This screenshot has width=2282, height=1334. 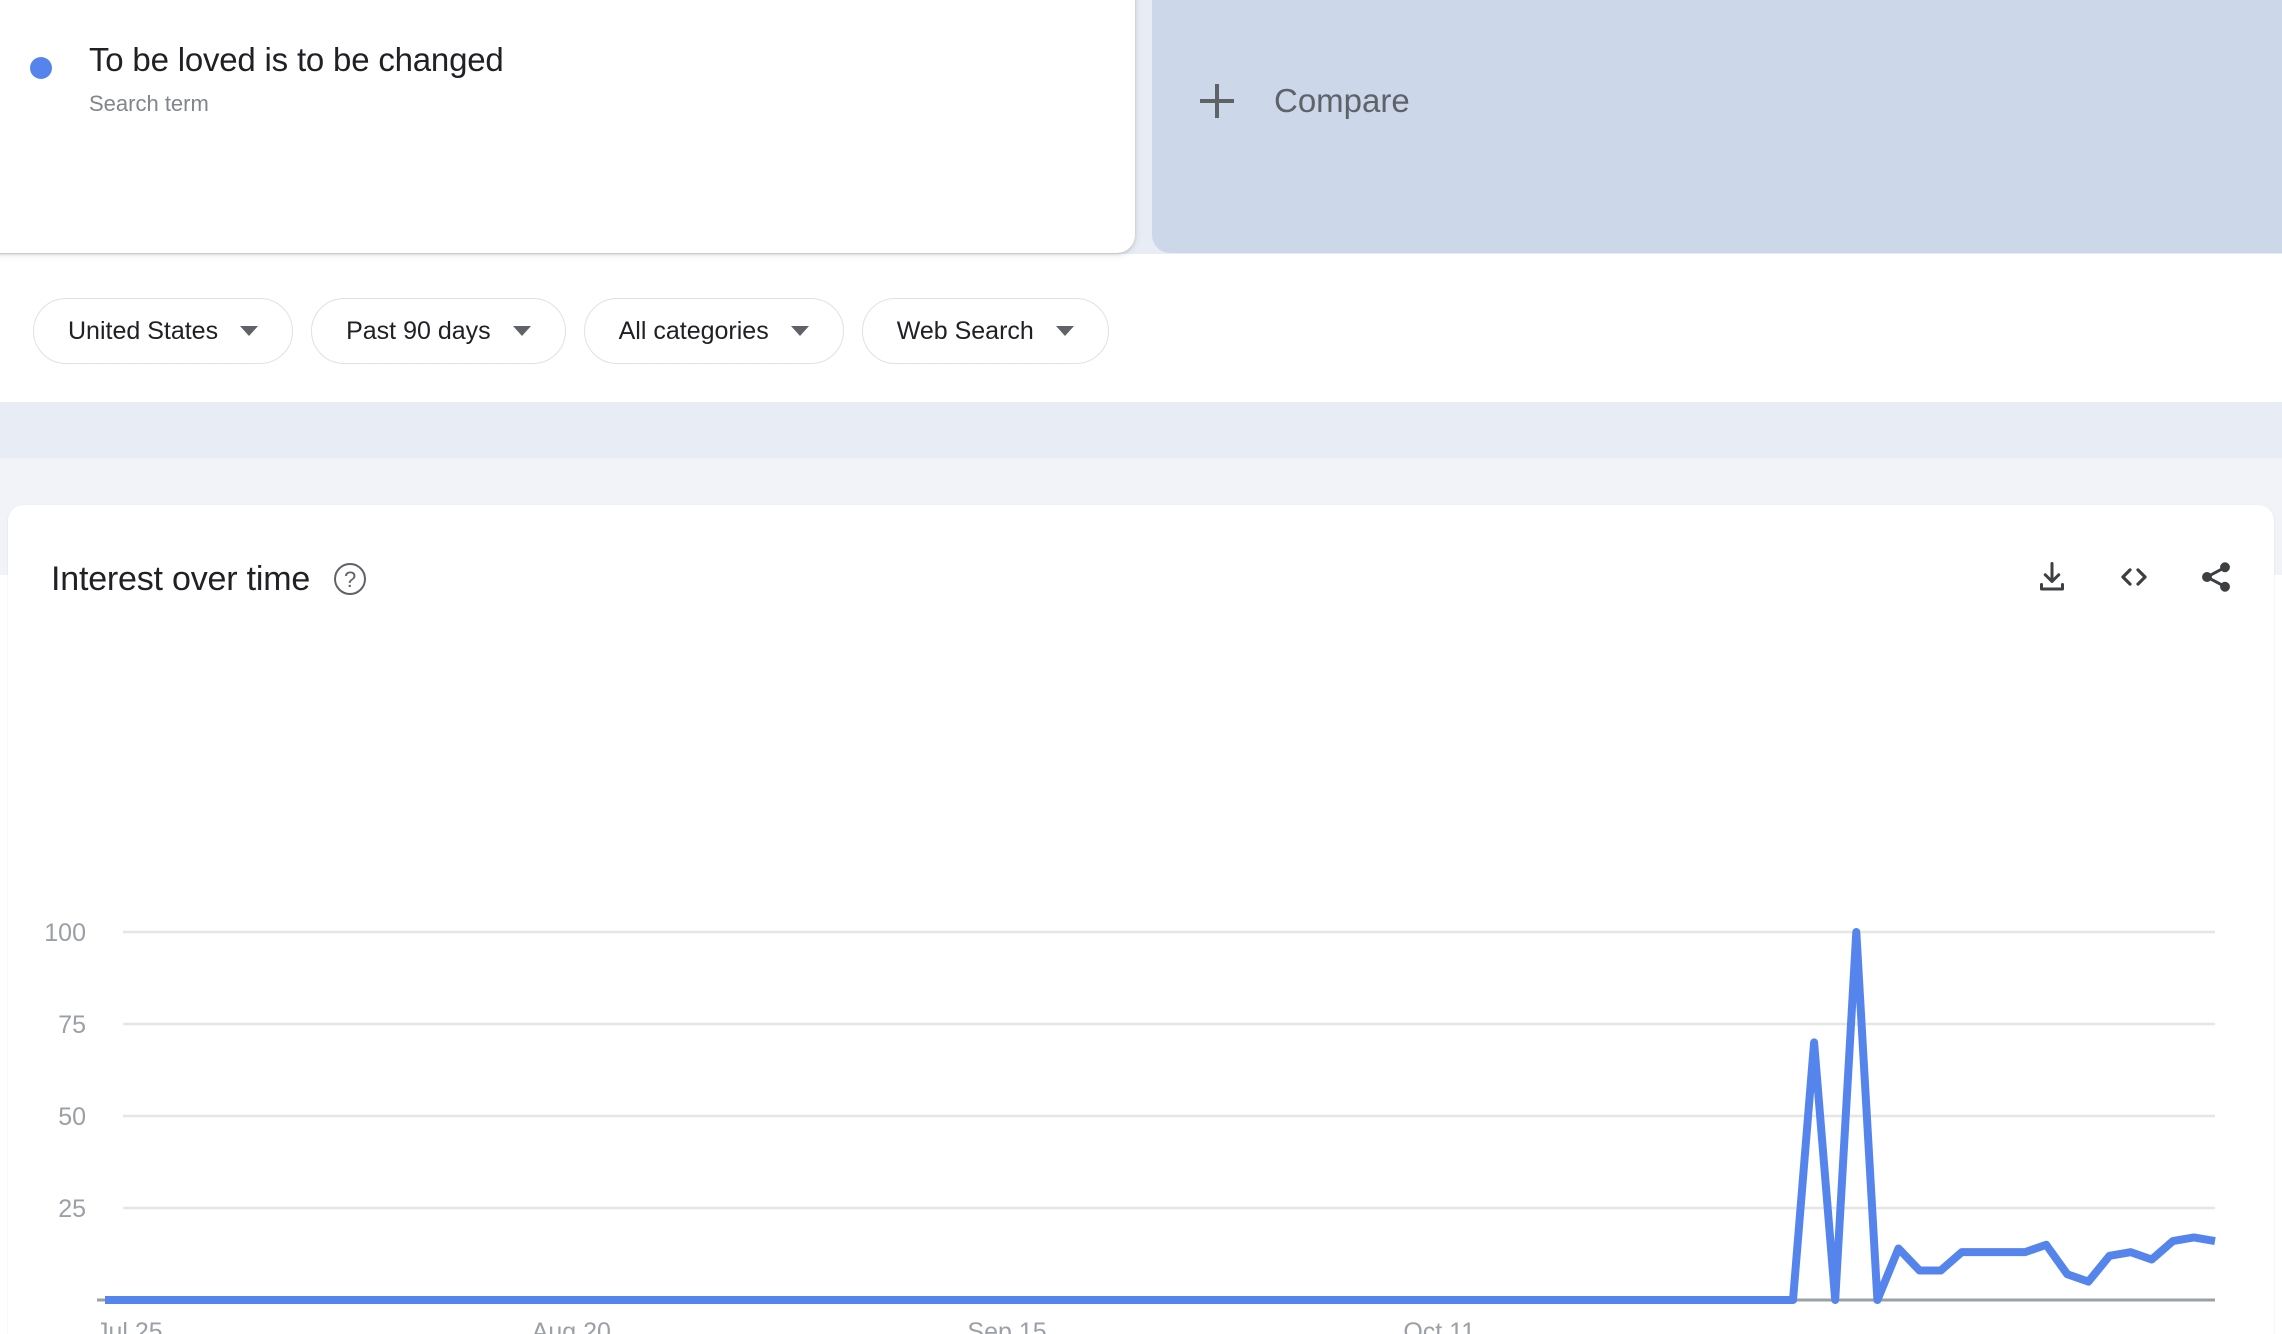 What do you see at coordinates (350, 579) in the screenshot?
I see `help-circle-icon: ?` at bounding box center [350, 579].